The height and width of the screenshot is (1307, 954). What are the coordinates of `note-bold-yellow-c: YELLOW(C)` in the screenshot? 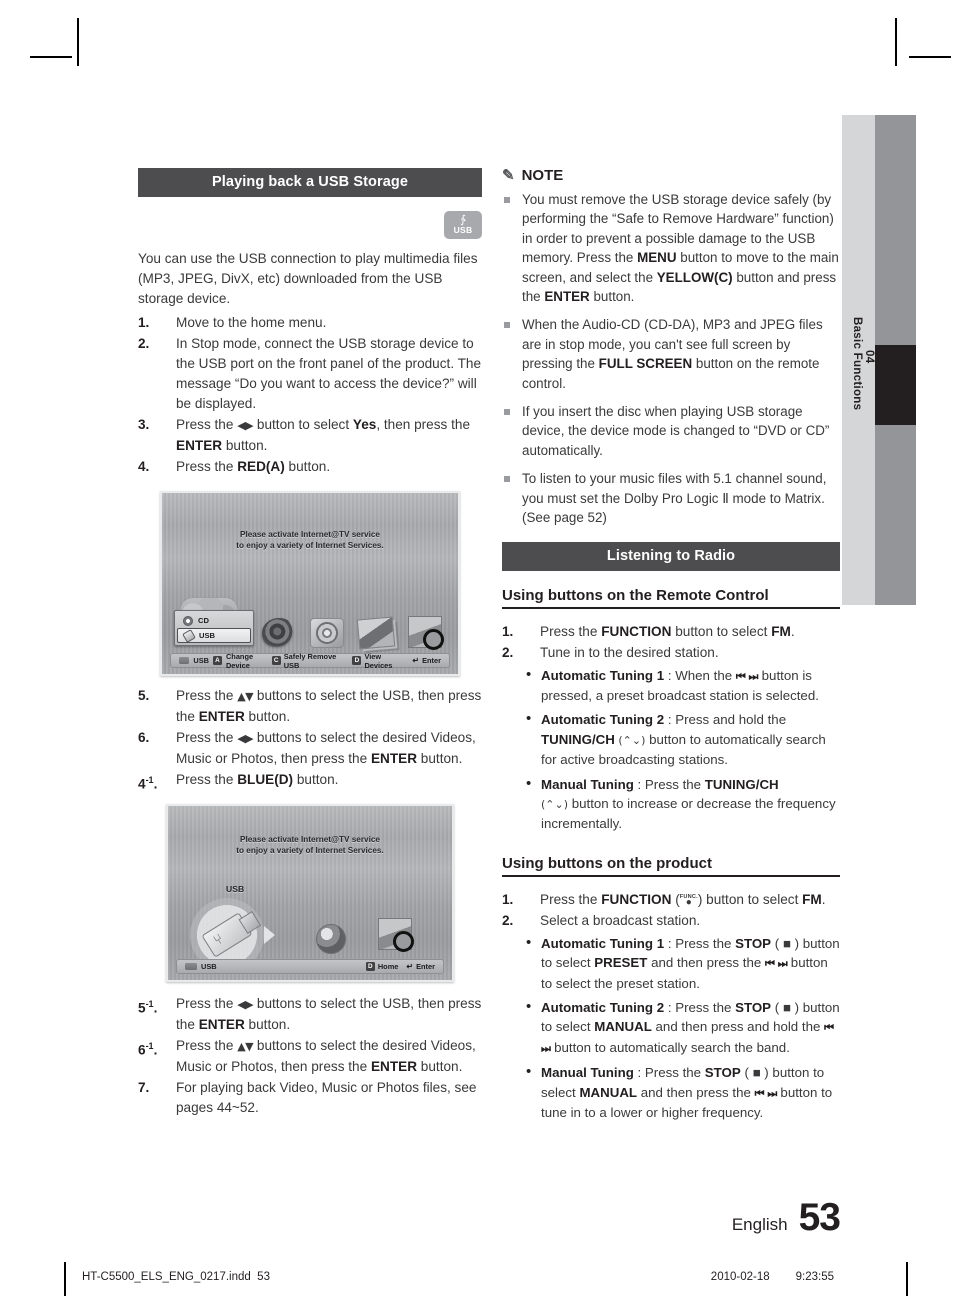 It's located at (694, 277).